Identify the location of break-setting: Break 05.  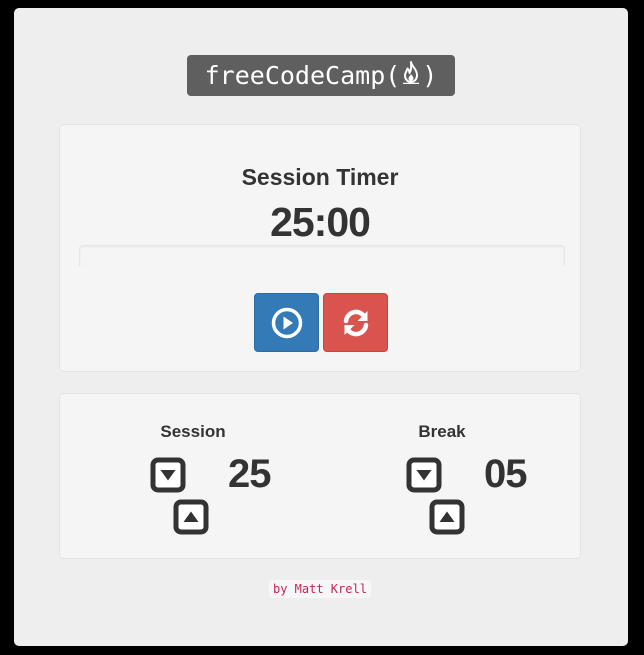
(494, 477).